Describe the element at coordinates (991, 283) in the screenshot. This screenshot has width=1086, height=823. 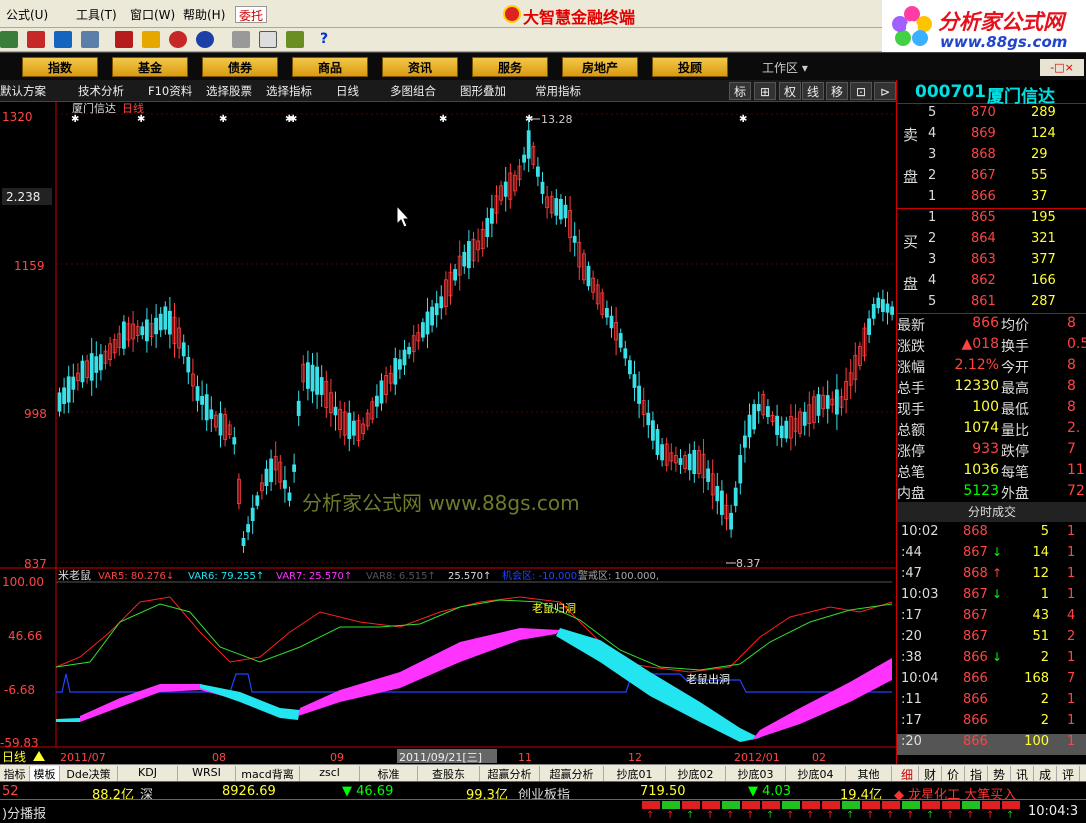
I see `orderbook-row: 4 862 166` at that location.